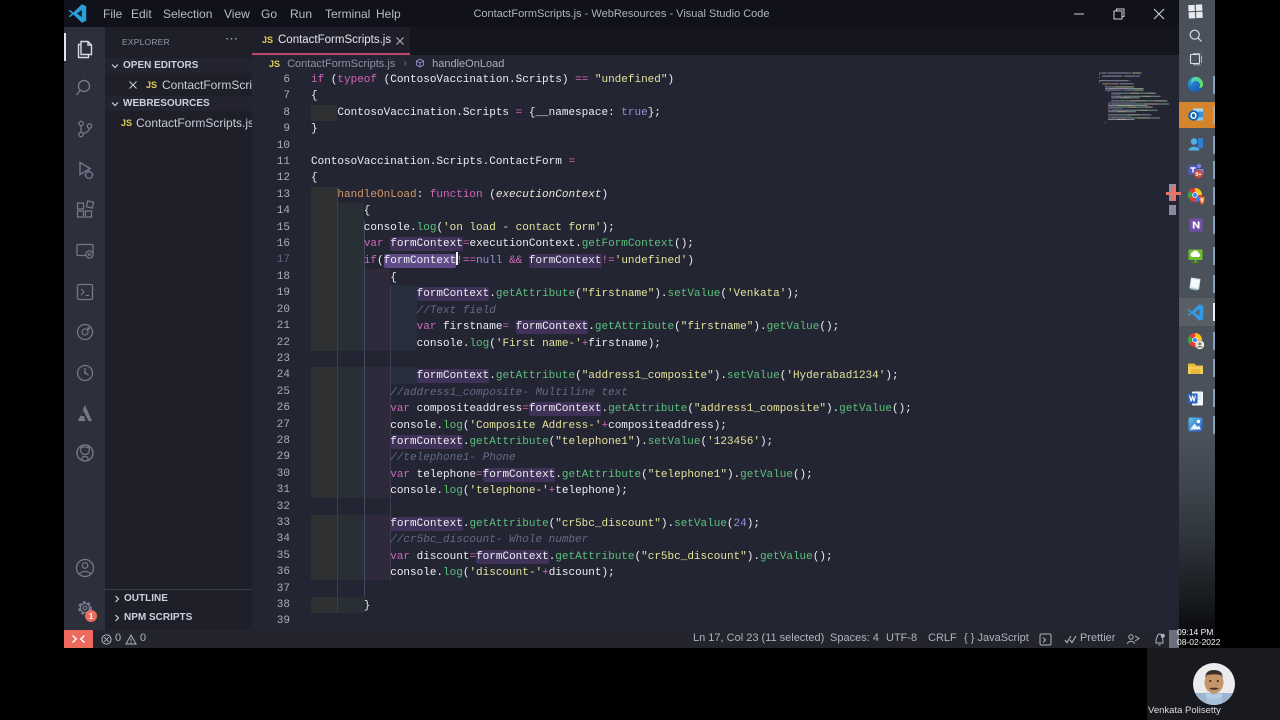 Image resolution: width=1280 pixels, height=720 pixels. What do you see at coordinates (1198, 175) in the screenshot?
I see `svg-text: 9+` at bounding box center [1198, 175].